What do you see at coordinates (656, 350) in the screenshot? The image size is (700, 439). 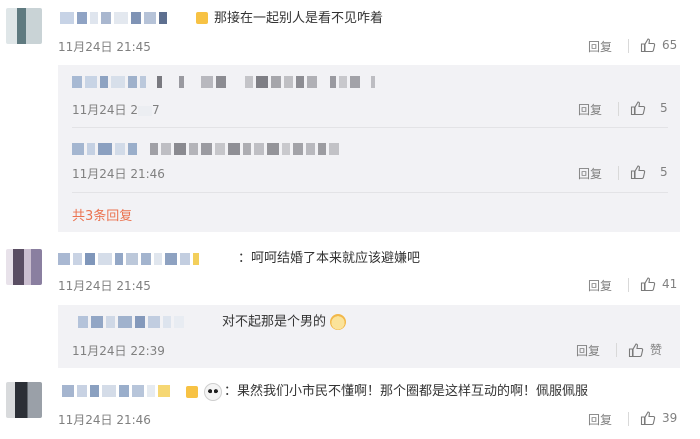 I see `like-label: 赞` at bounding box center [656, 350].